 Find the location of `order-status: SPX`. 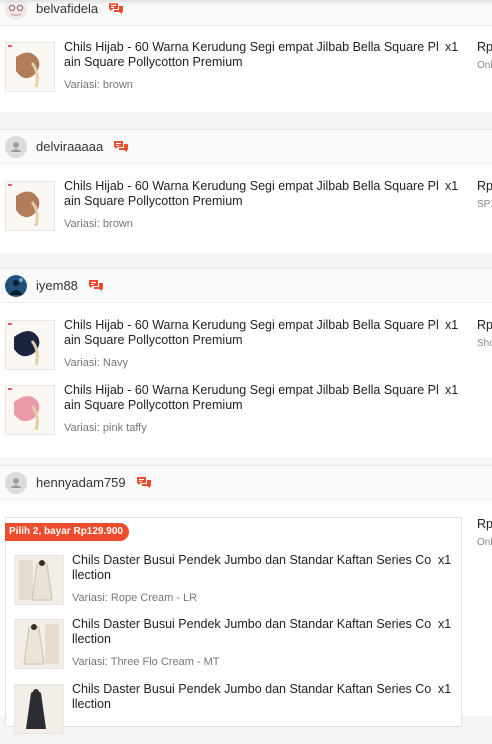

order-status: SPX is located at coordinates (484, 204).